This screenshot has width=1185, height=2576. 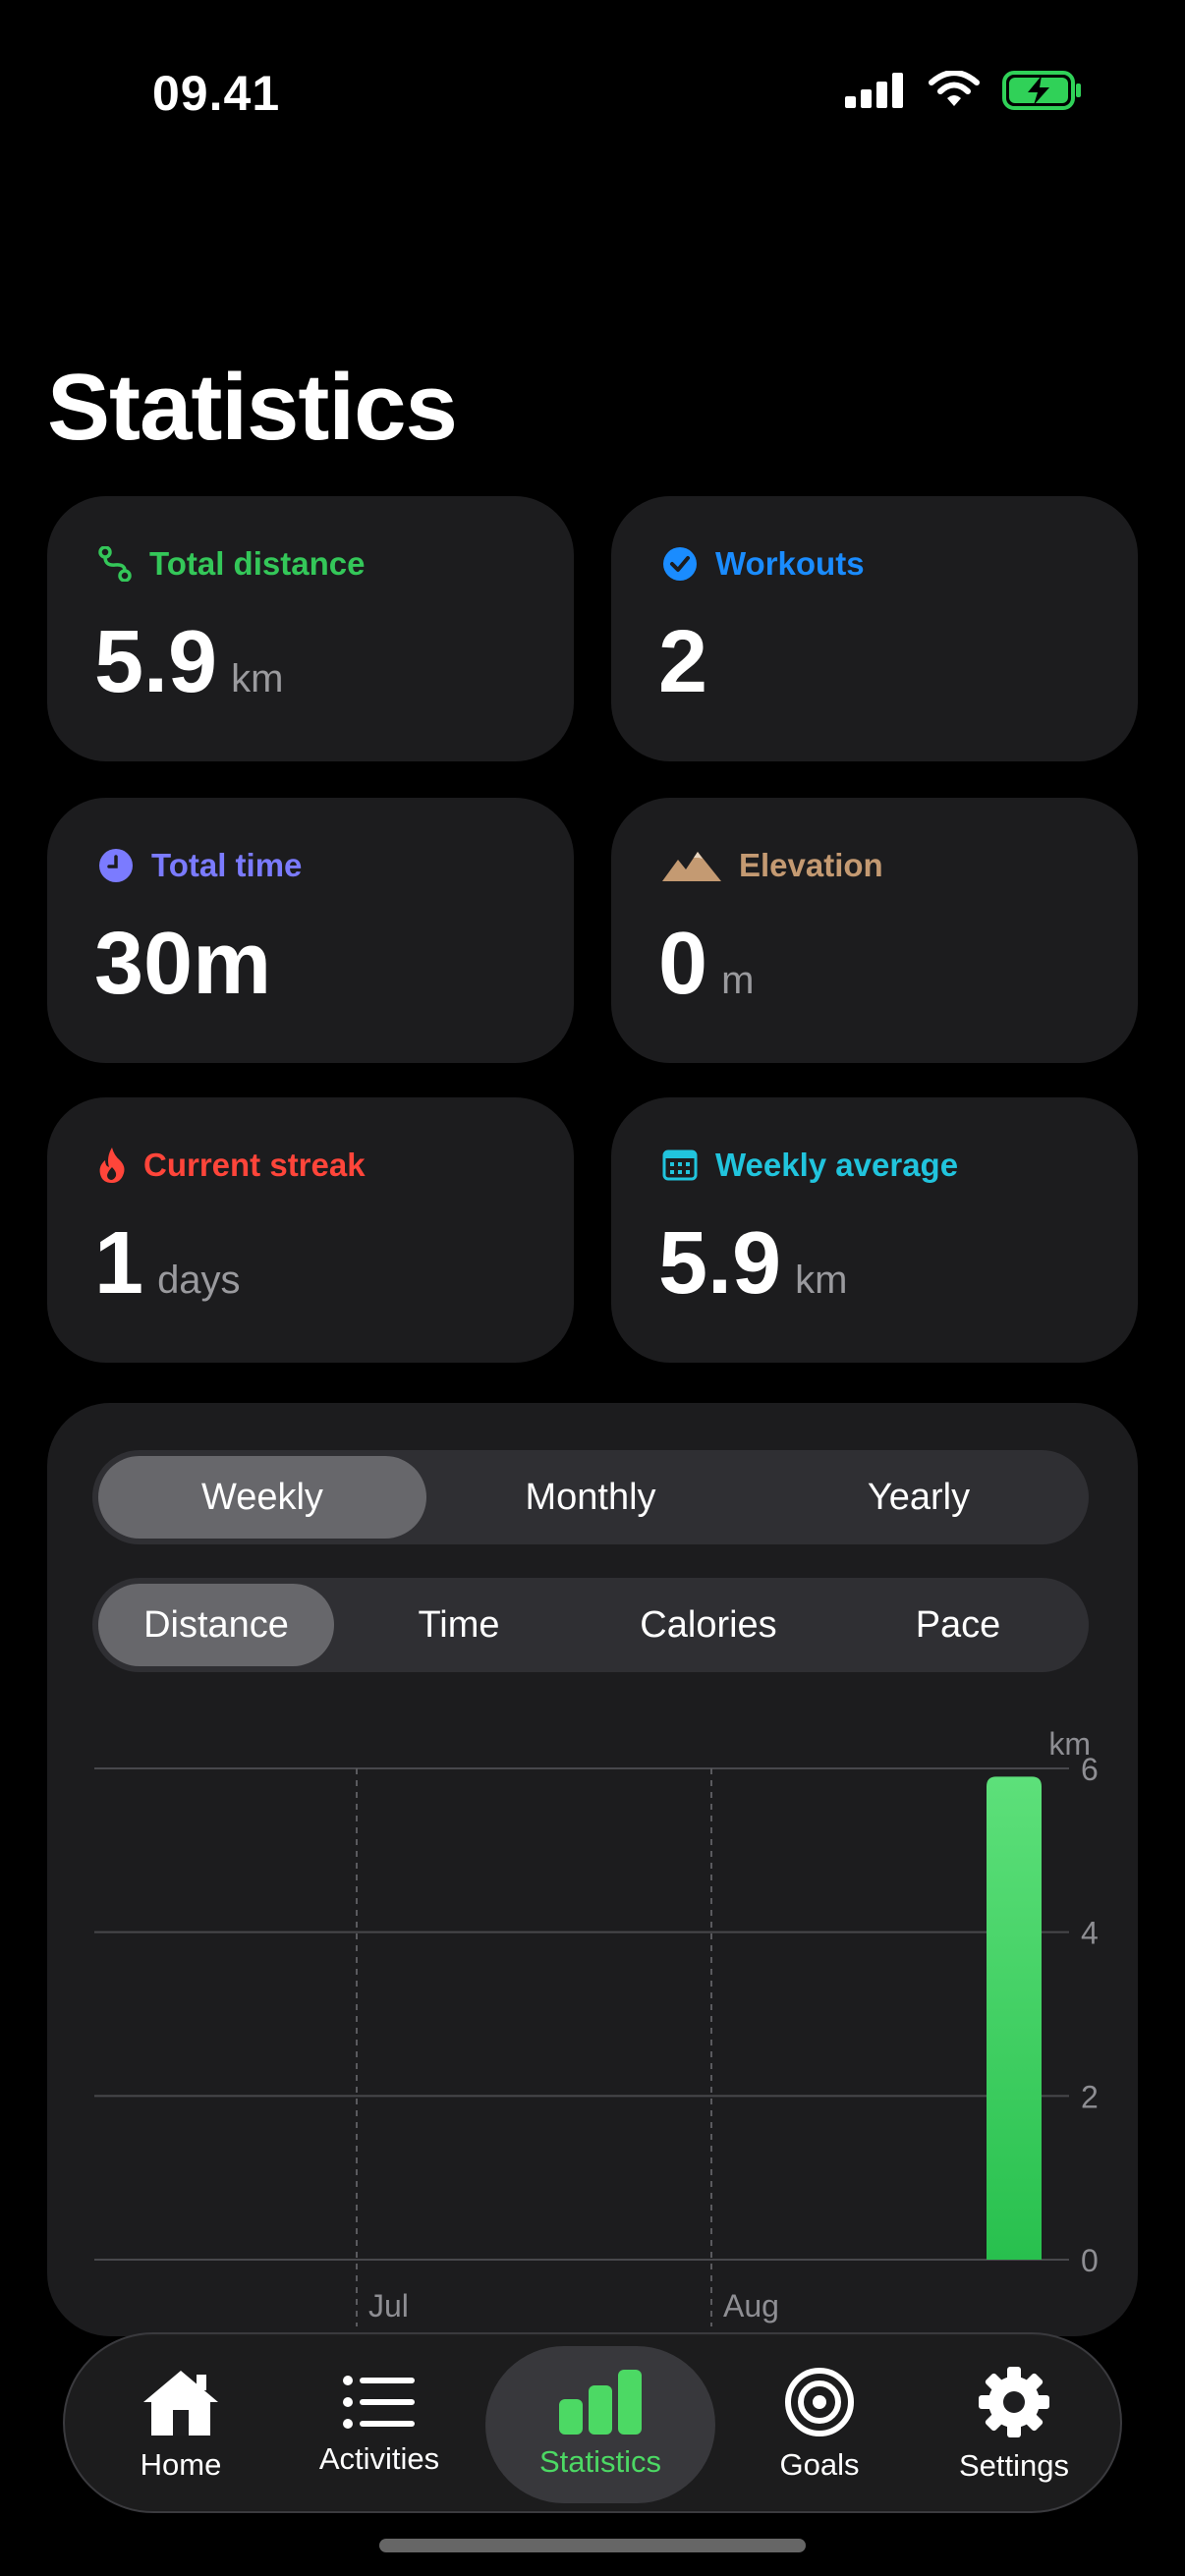 What do you see at coordinates (819, 2464) in the screenshot?
I see `tab-goals-label: Goals` at bounding box center [819, 2464].